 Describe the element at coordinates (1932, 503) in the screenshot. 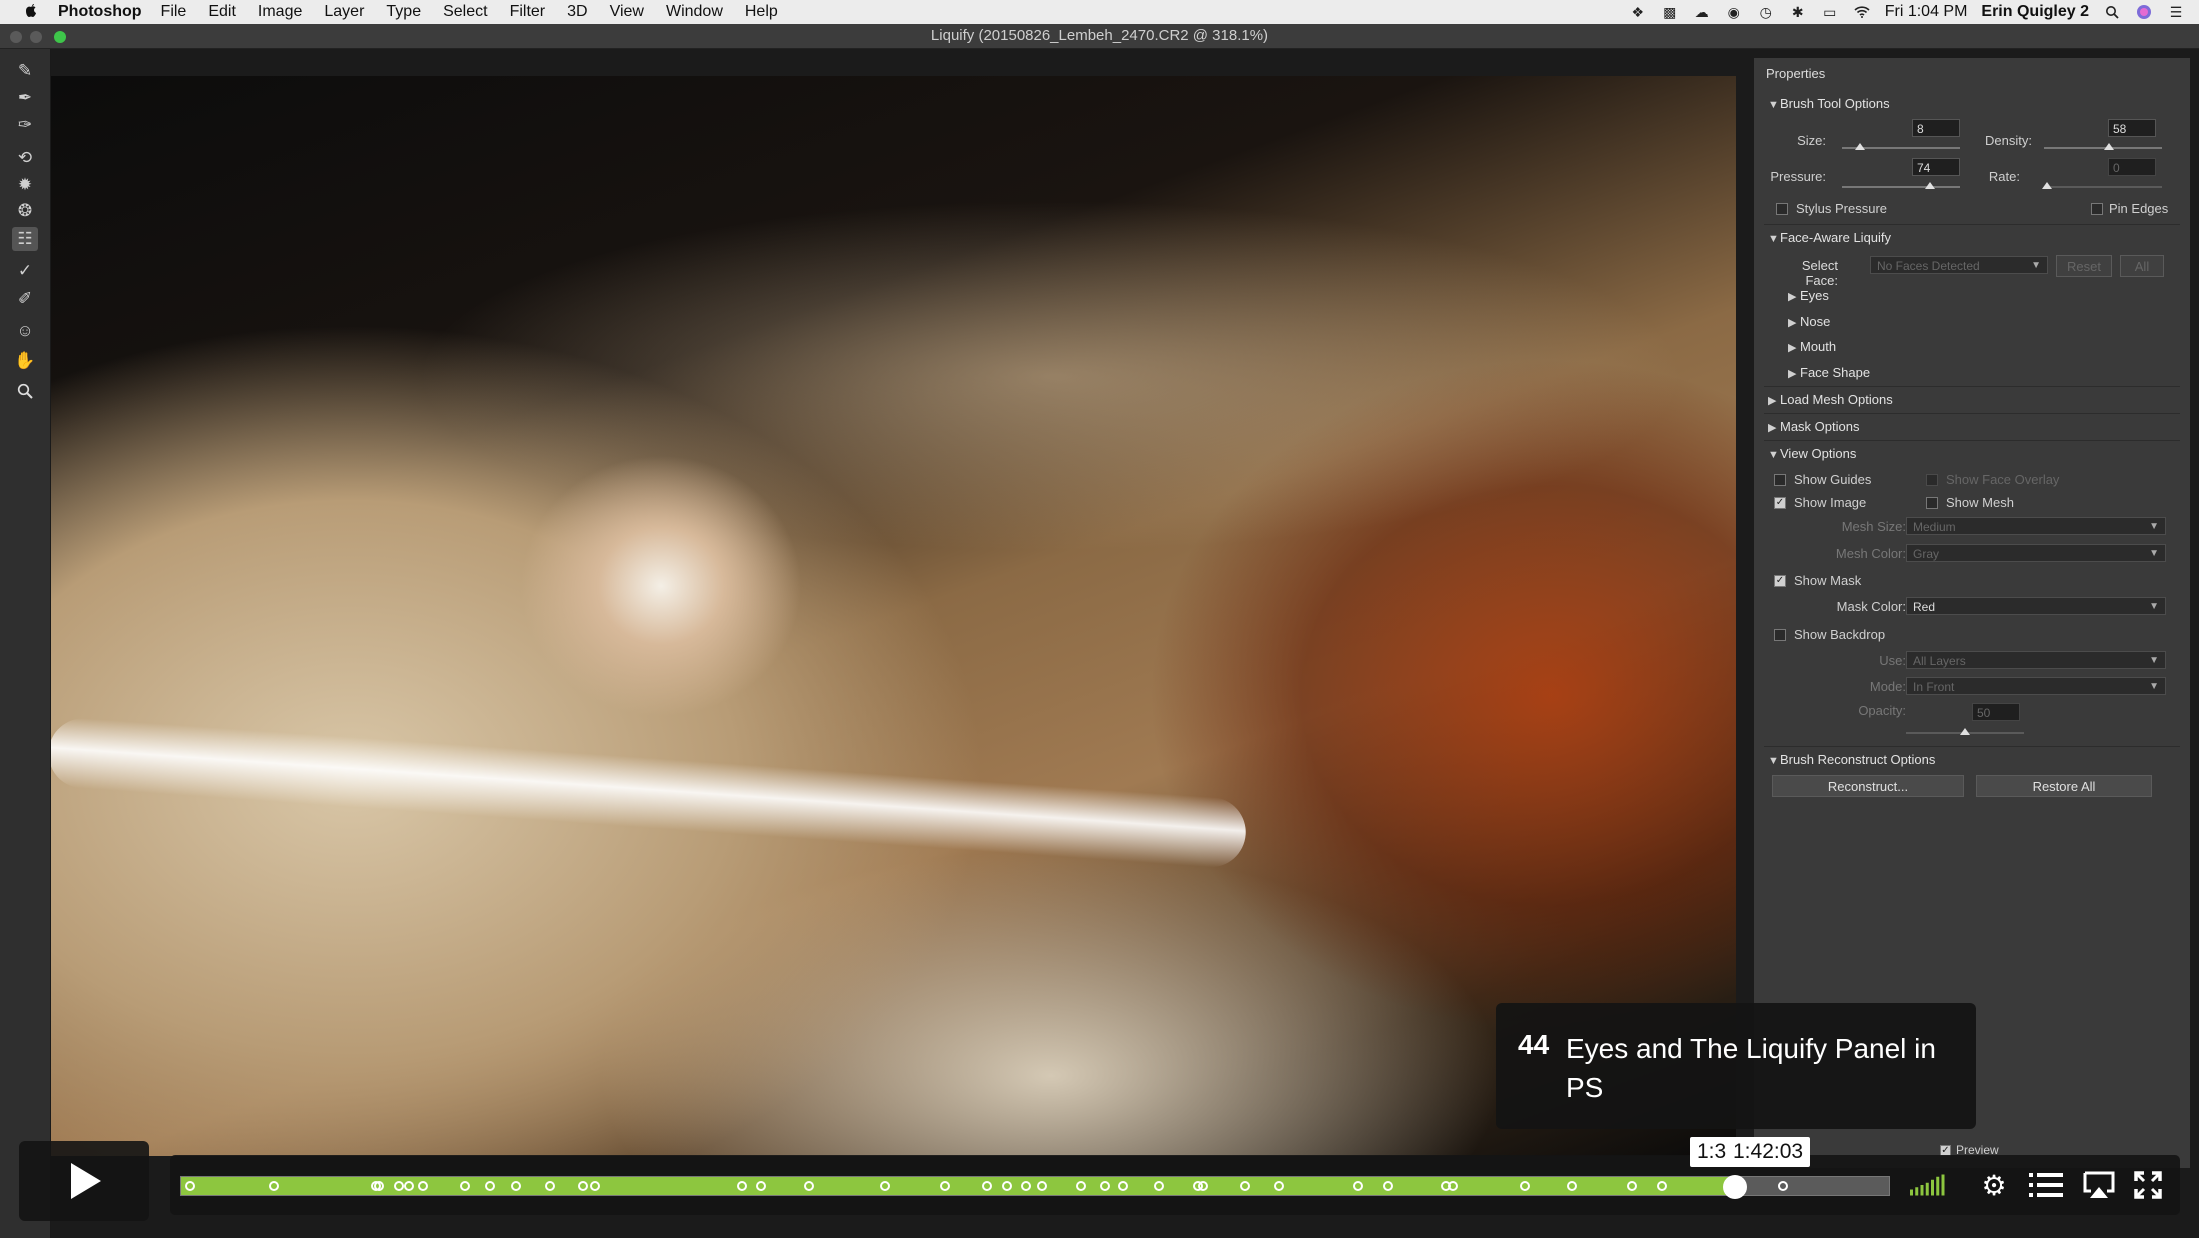

I see `show-mesh-checkbox` at that location.